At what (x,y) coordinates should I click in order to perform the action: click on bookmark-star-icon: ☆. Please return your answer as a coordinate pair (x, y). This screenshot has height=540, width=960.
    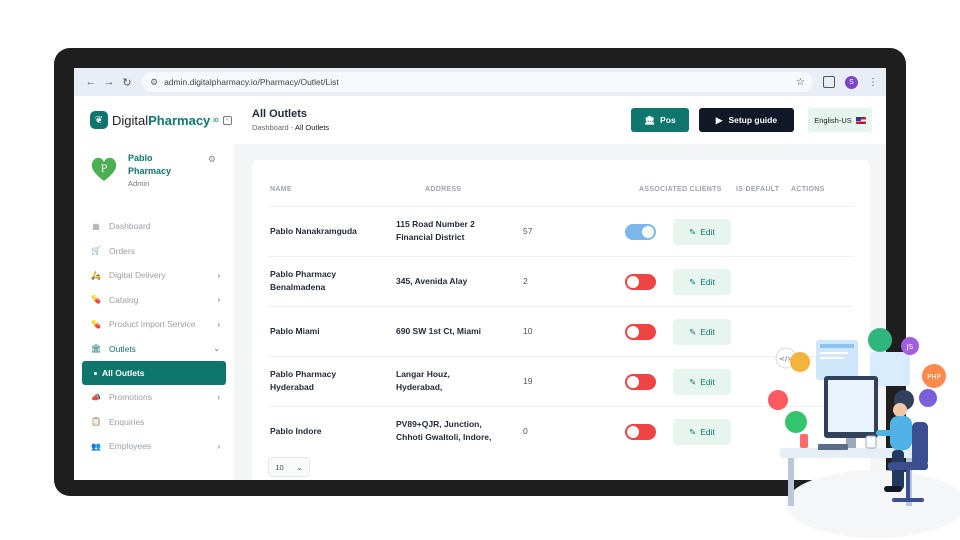
    Looking at the image, I should click on (800, 82).